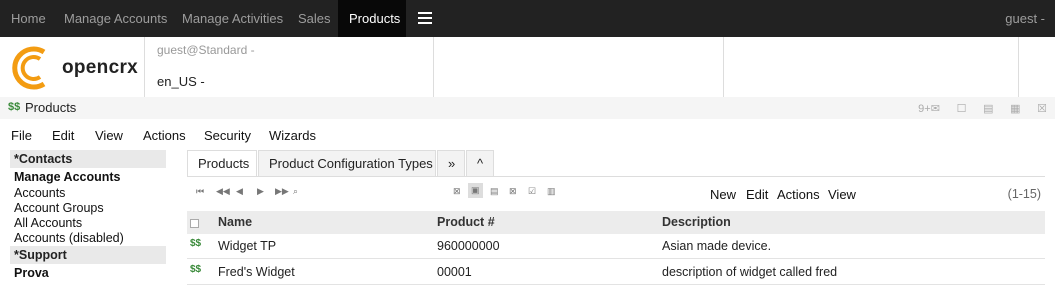 This screenshot has height=285, width=1055. Describe the element at coordinates (468, 246) in the screenshot. I see `cell-product-number: 960000000` at that location.